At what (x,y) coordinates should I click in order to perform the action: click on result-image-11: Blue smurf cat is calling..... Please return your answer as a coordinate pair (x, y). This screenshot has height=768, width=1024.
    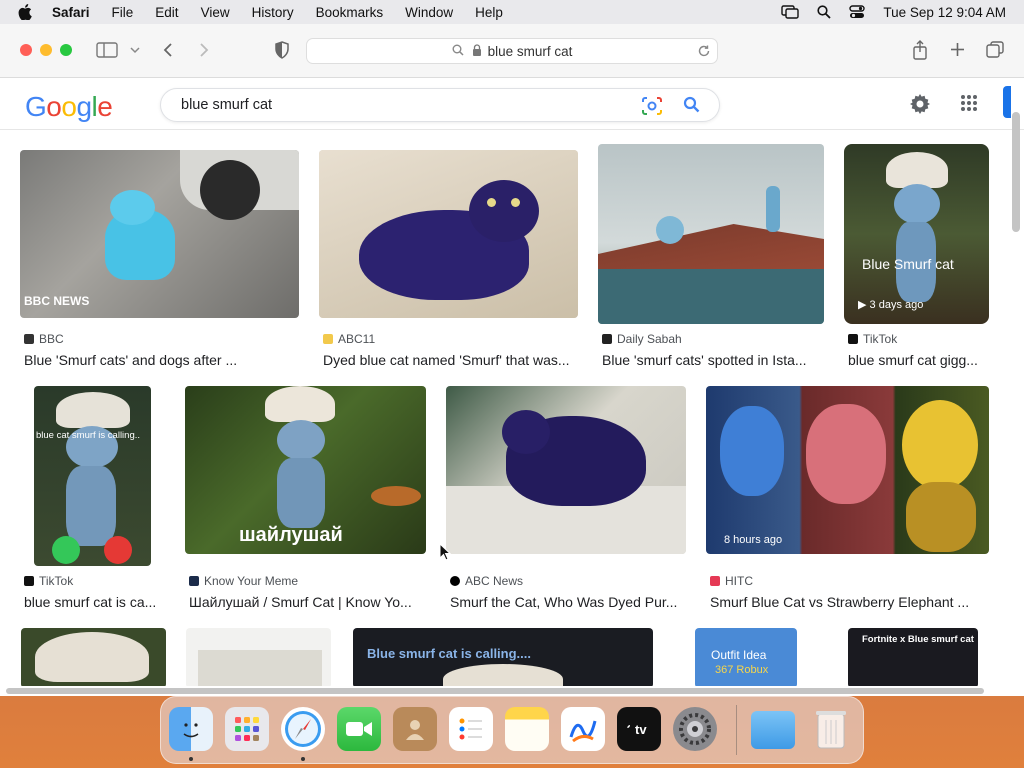
    Looking at the image, I should click on (503, 657).